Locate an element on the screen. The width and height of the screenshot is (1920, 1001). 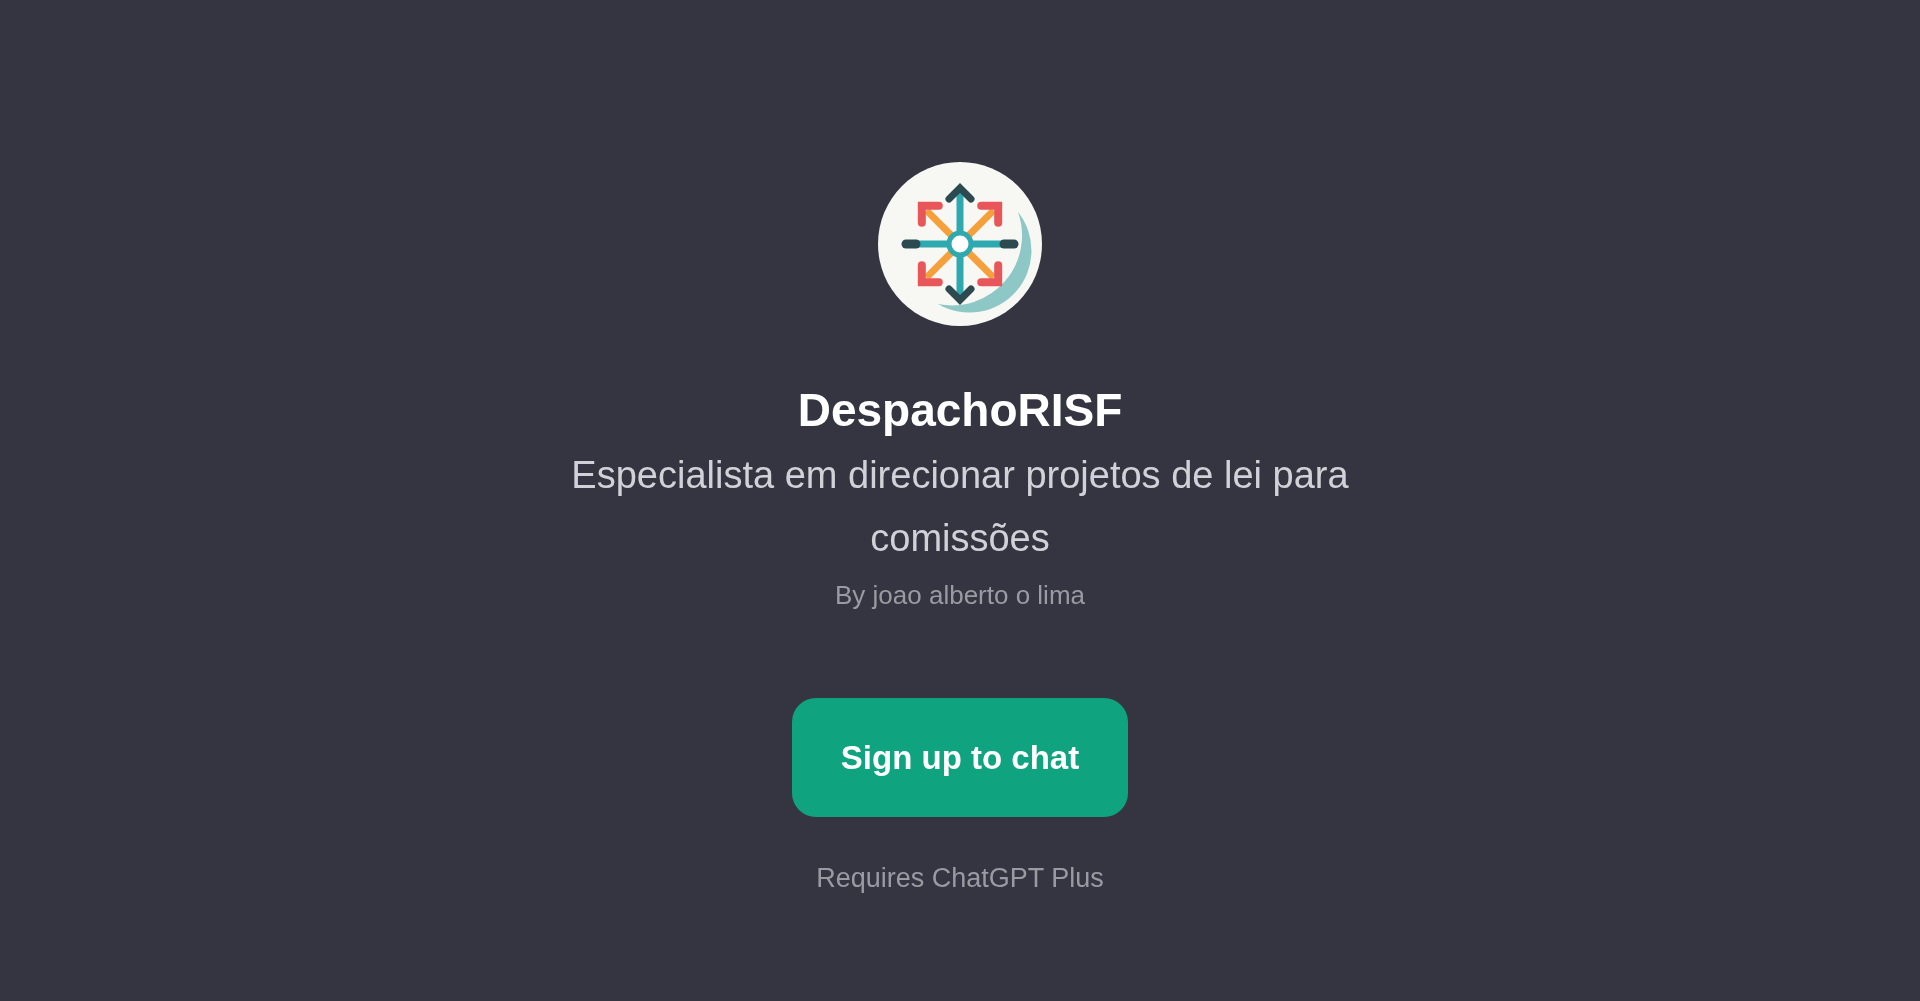
author-line: By joao alberto o lima is located at coordinates (960, 595).